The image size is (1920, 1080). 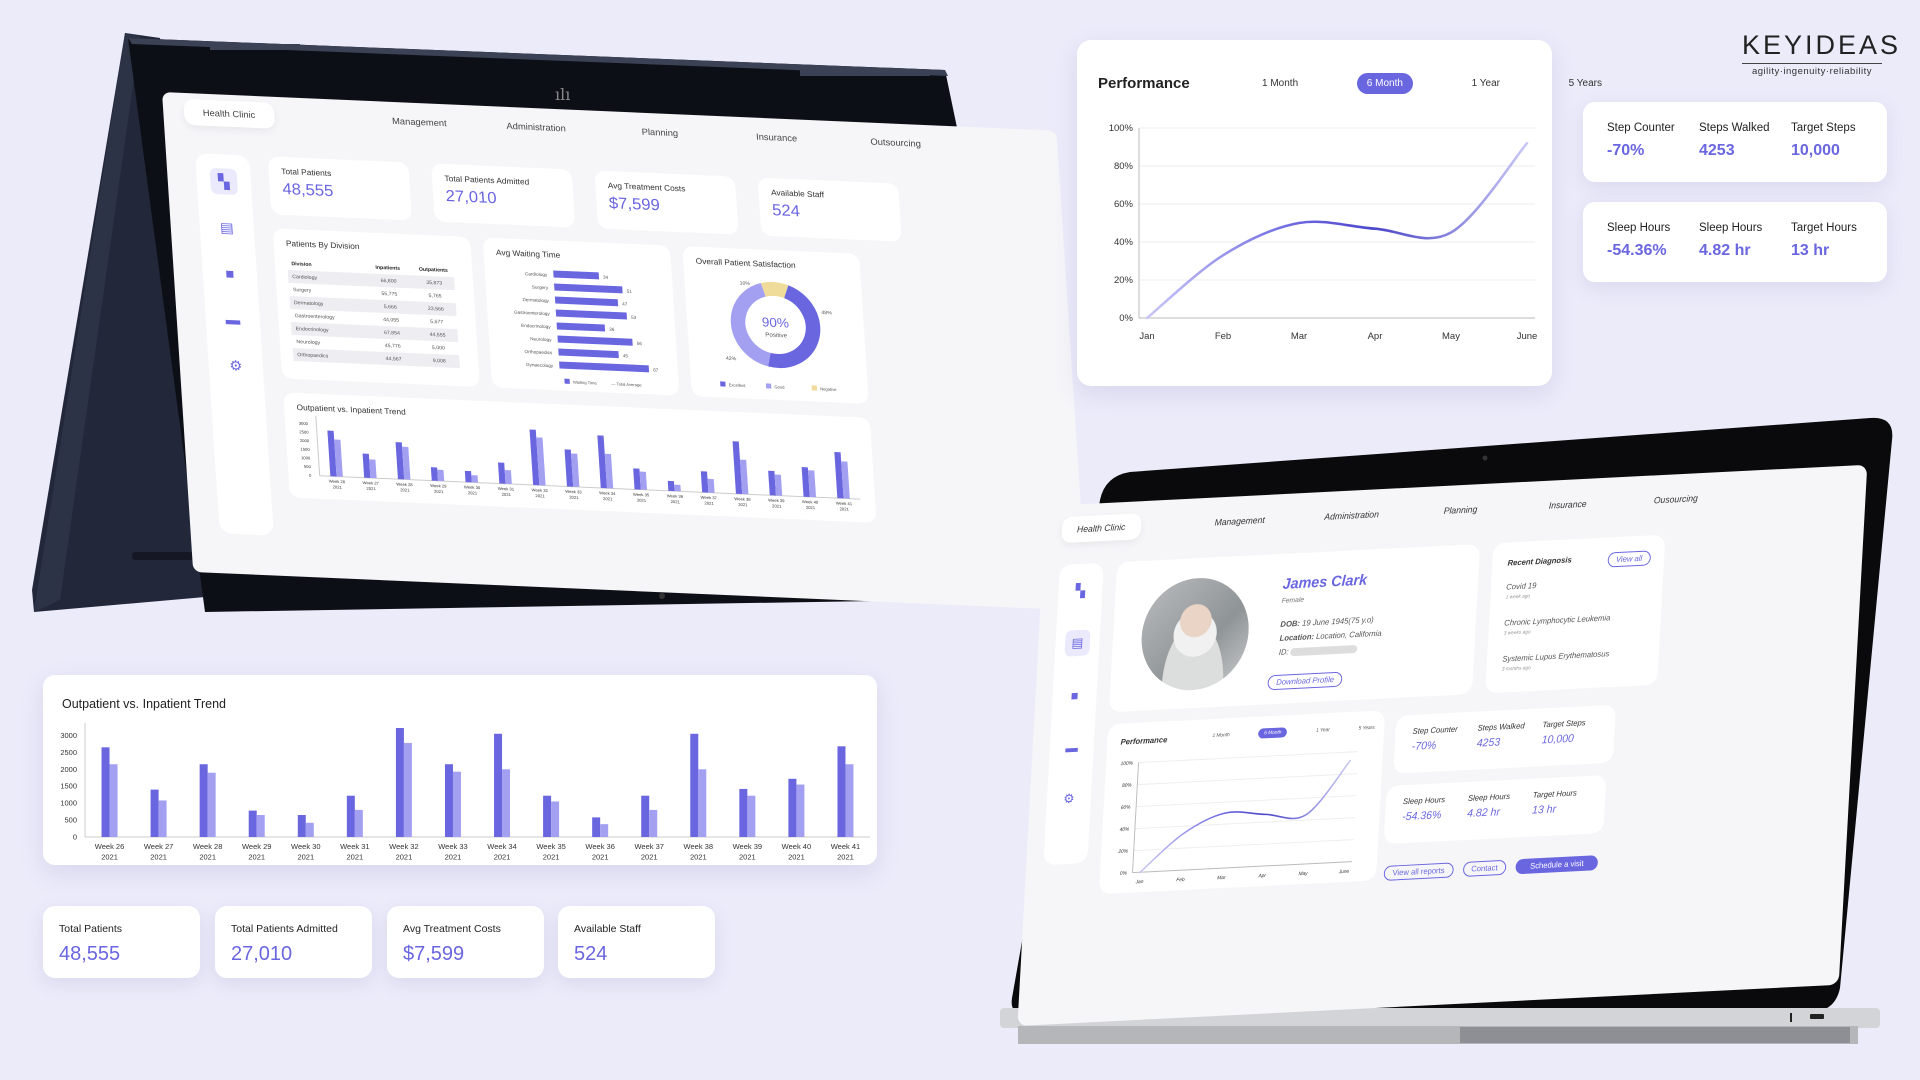 I want to click on table-cell: 23,566, so click(x=436, y=309).